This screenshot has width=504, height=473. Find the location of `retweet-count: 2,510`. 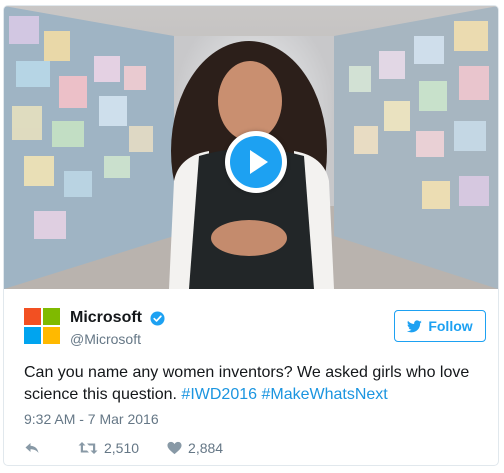

retweet-count: 2,510 is located at coordinates (122, 448).